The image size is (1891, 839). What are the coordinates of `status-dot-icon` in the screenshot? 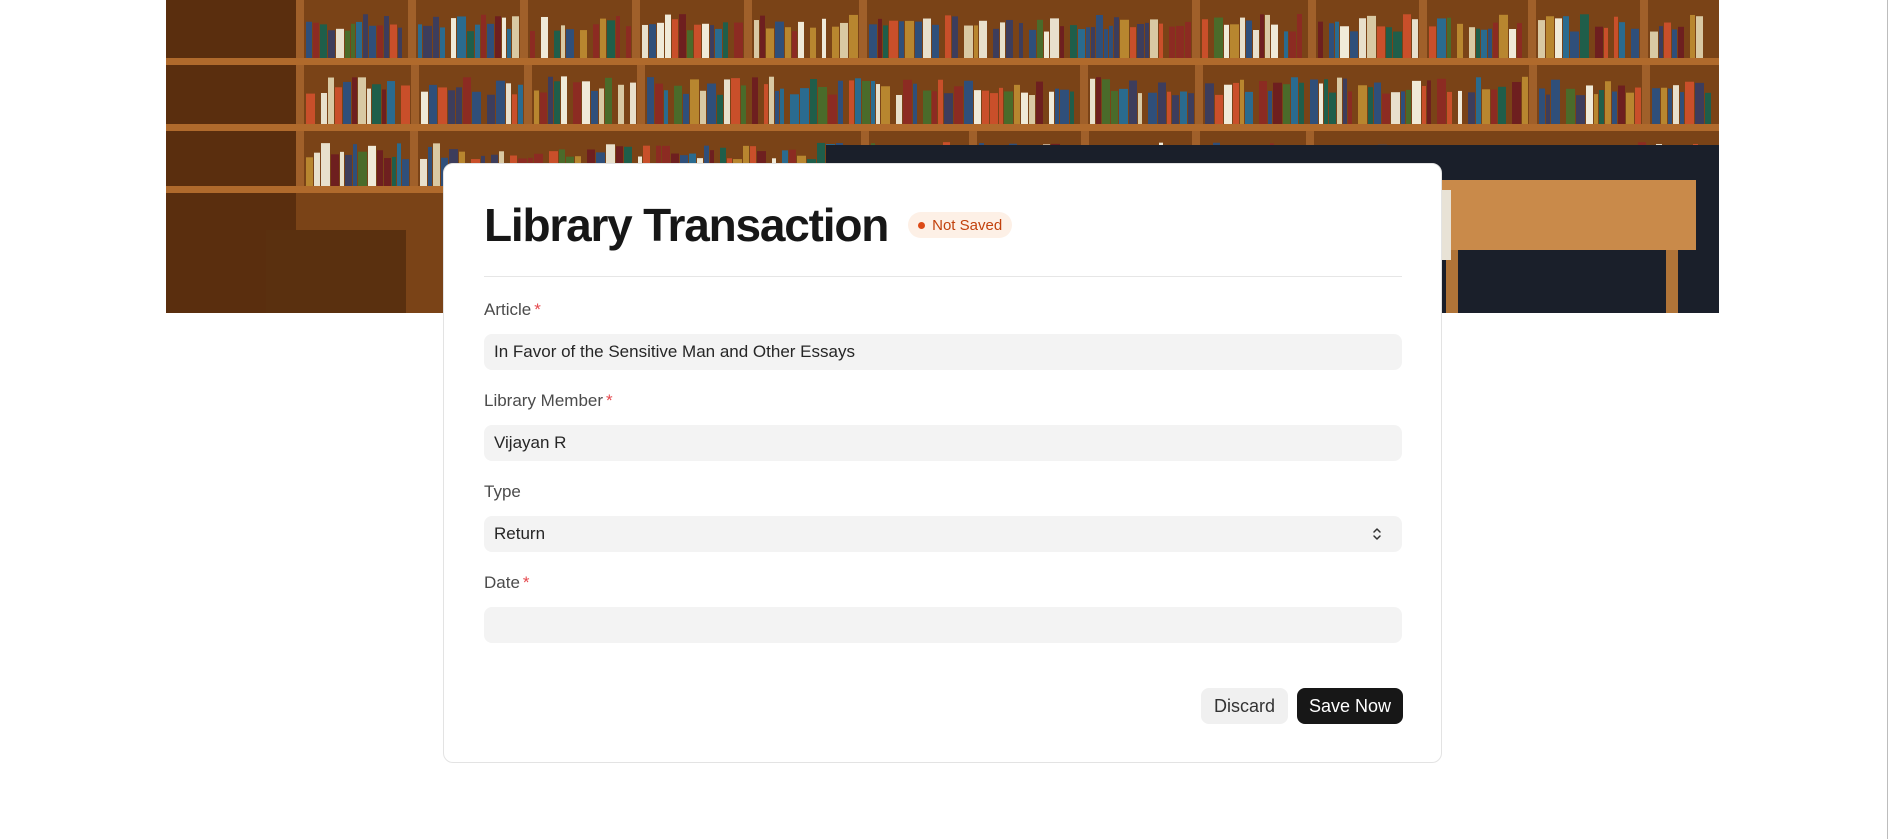 It's located at (922, 225).